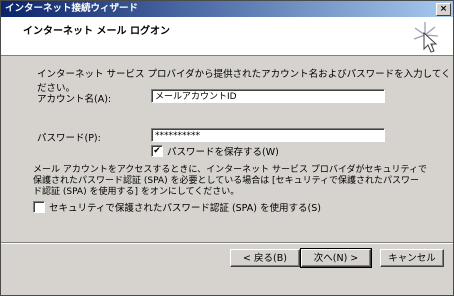 The image size is (454, 296). I want to click on close-icon: ×, so click(443, 9).